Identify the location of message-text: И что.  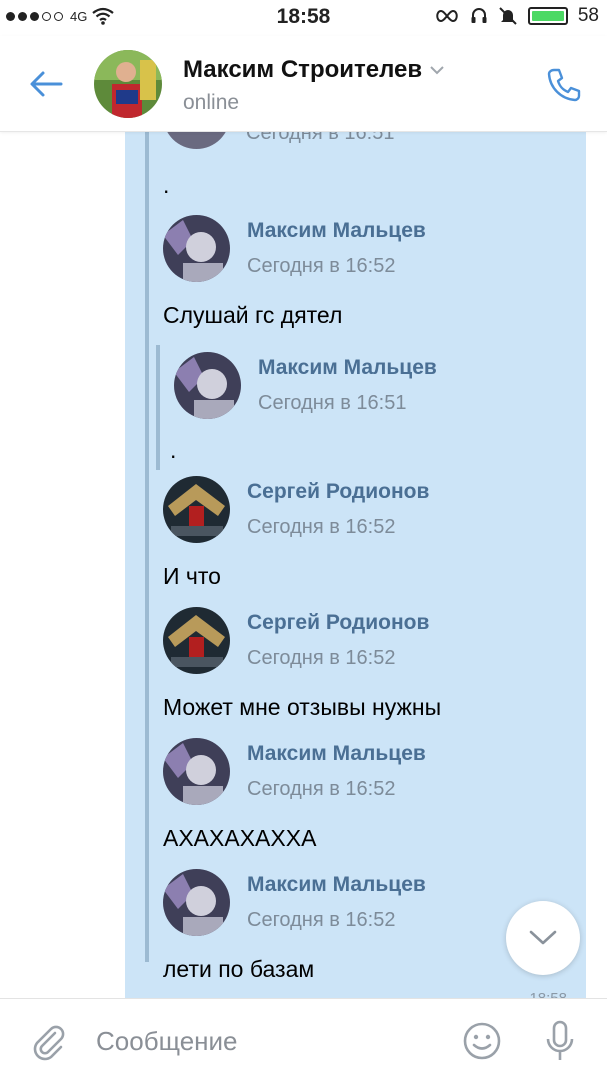
(192, 576).